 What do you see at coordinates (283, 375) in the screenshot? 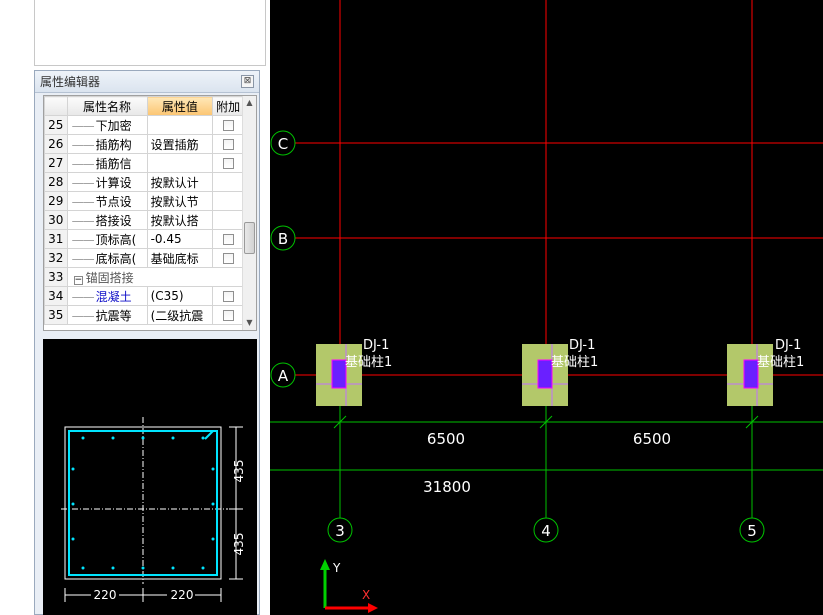
I see `axis-bubble-a: A` at bounding box center [283, 375].